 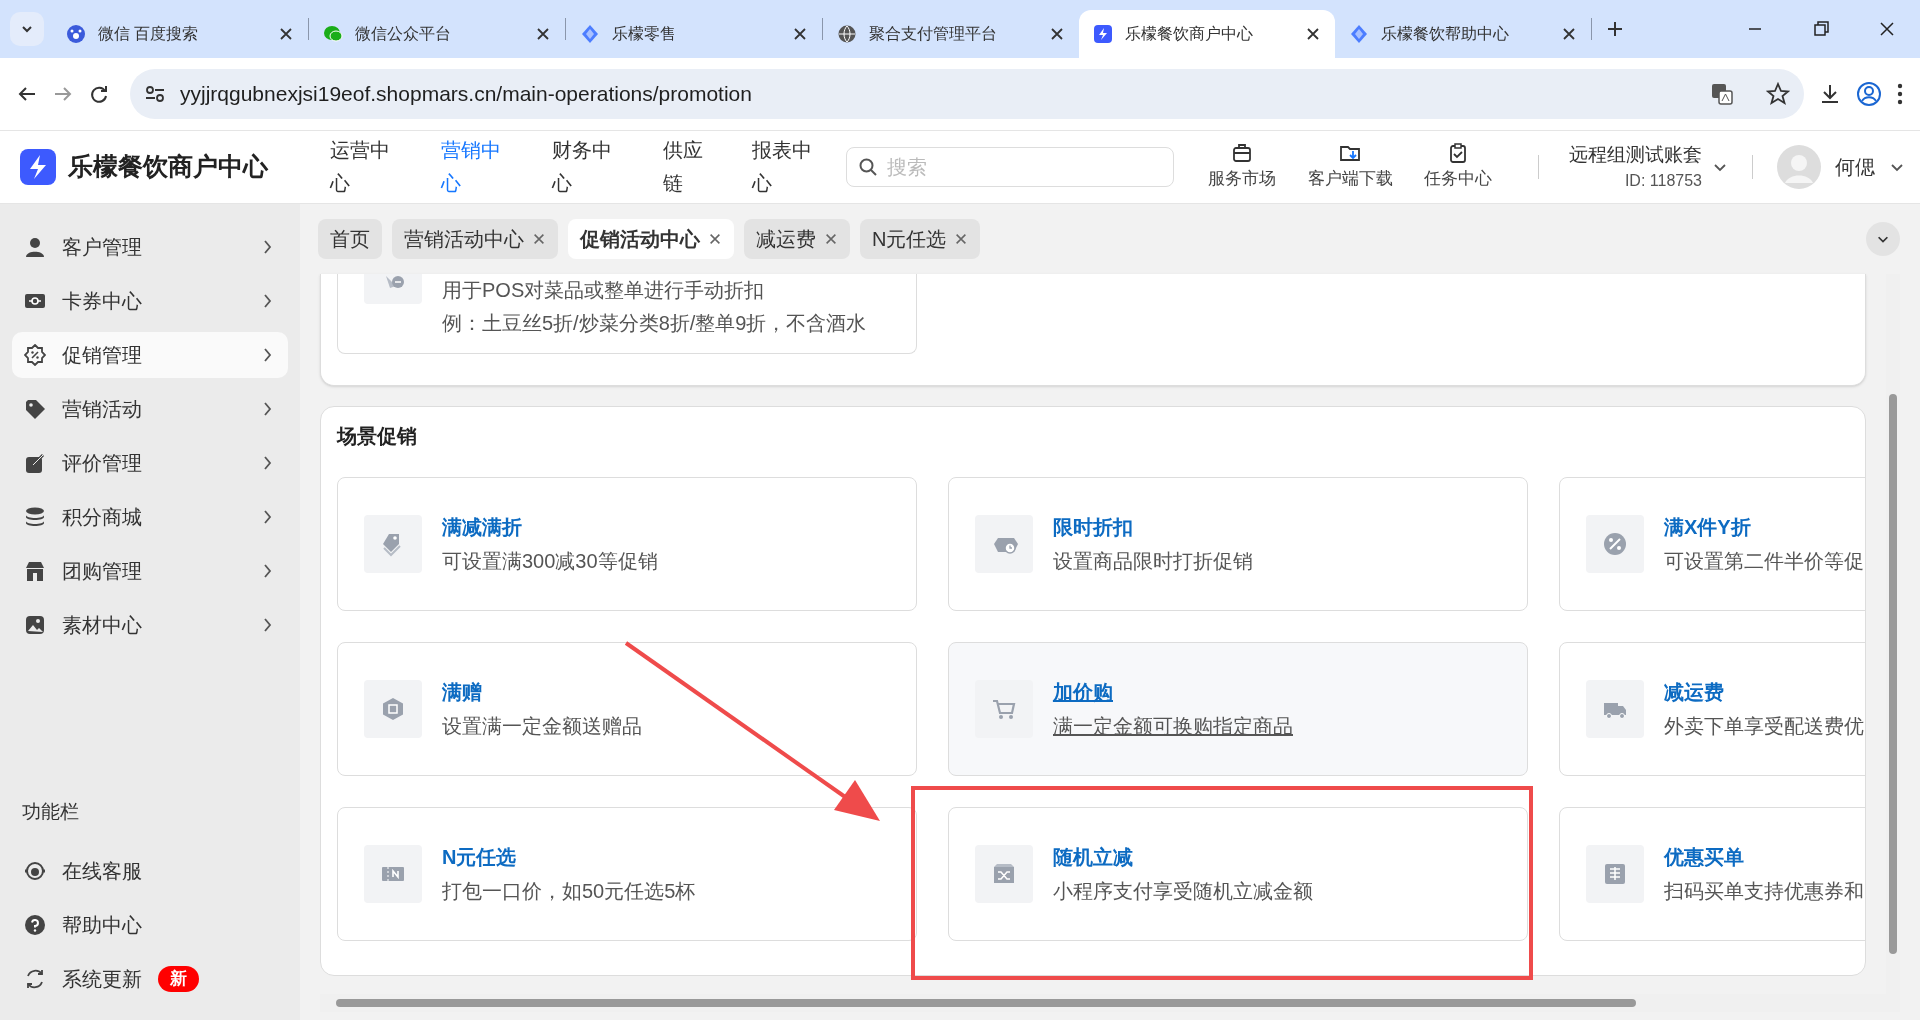 What do you see at coordinates (1242, 167) in the screenshot?
I see `header-tool: 服务市场` at bounding box center [1242, 167].